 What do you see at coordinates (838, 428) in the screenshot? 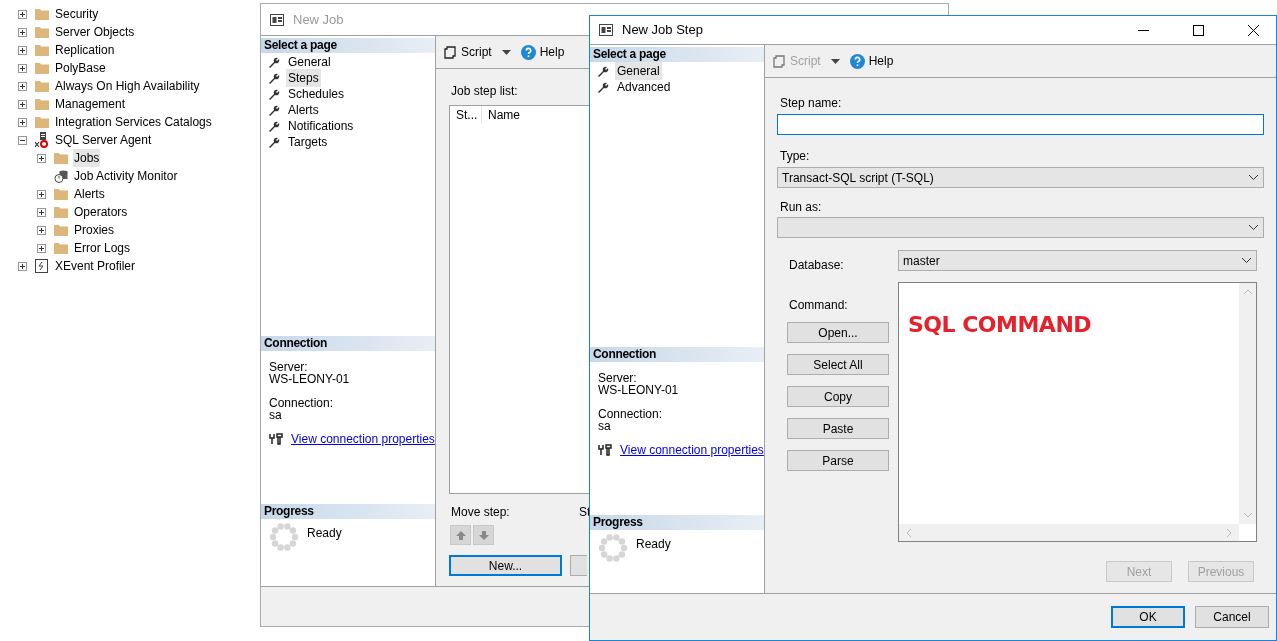
I see `command-button: Paste` at bounding box center [838, 428].